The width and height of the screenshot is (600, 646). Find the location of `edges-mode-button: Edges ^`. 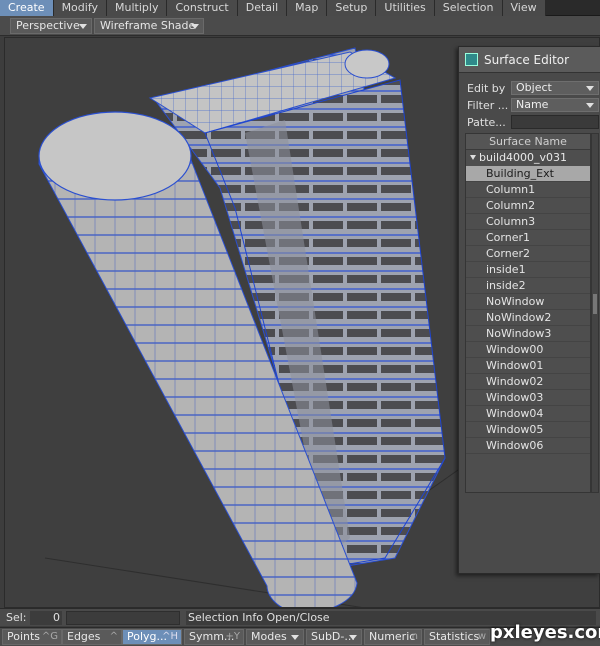

edges-mode-button: Edges ^ is located at coordinates (92, 637).